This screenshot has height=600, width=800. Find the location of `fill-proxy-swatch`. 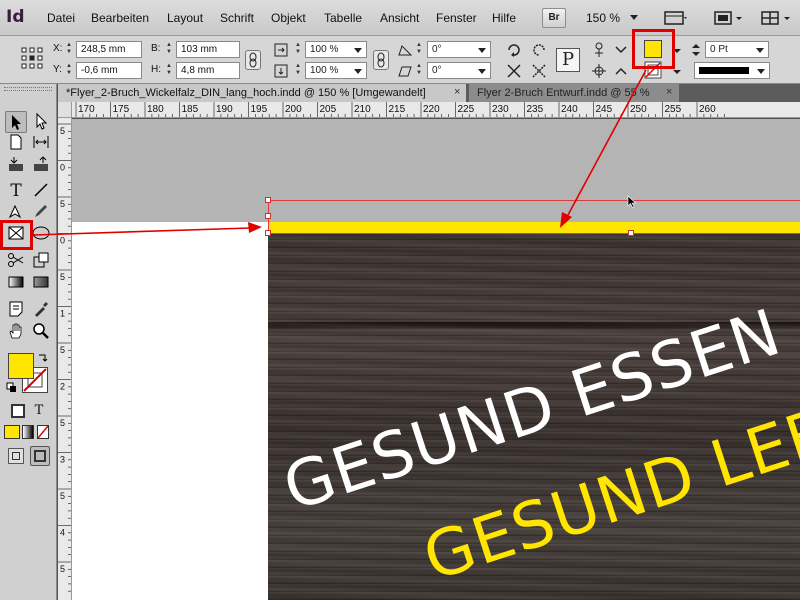

fill-proxy-swatch is located at coordinates (21, 366).